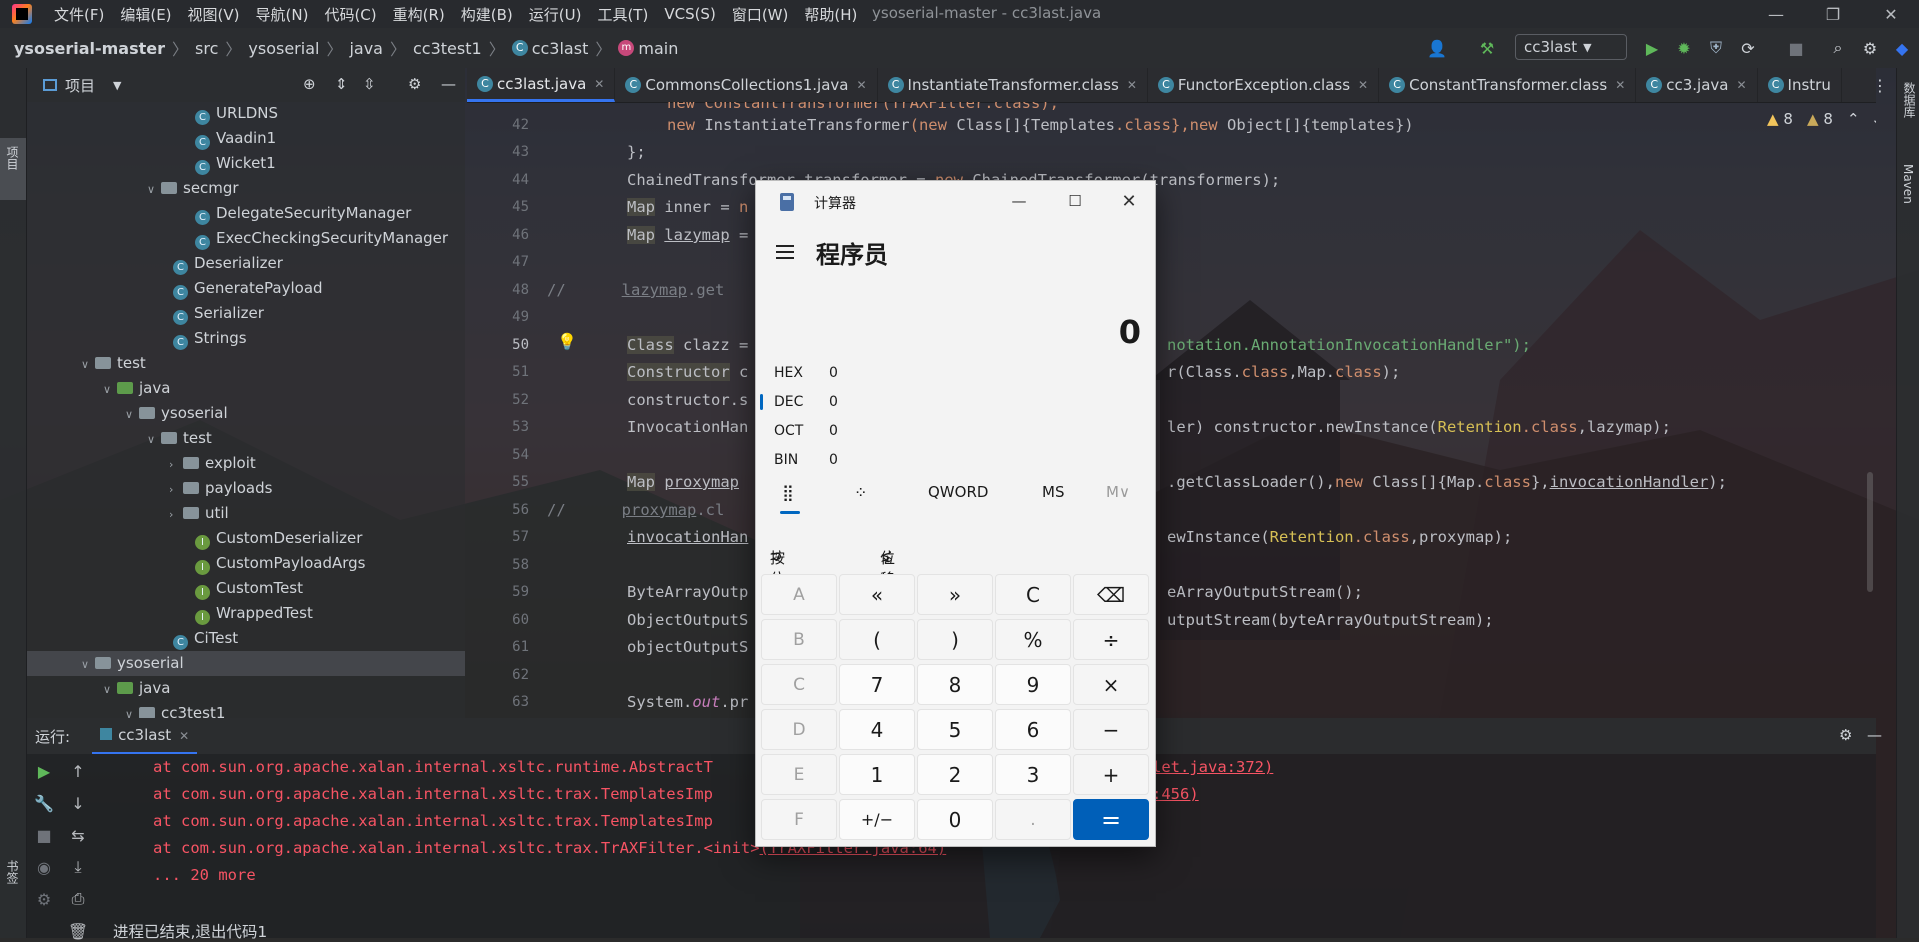 Image resolution: width=1919 pixels, height=942 pixels. I want to click on database-tool-label: 数据库, so click(1909, 100).